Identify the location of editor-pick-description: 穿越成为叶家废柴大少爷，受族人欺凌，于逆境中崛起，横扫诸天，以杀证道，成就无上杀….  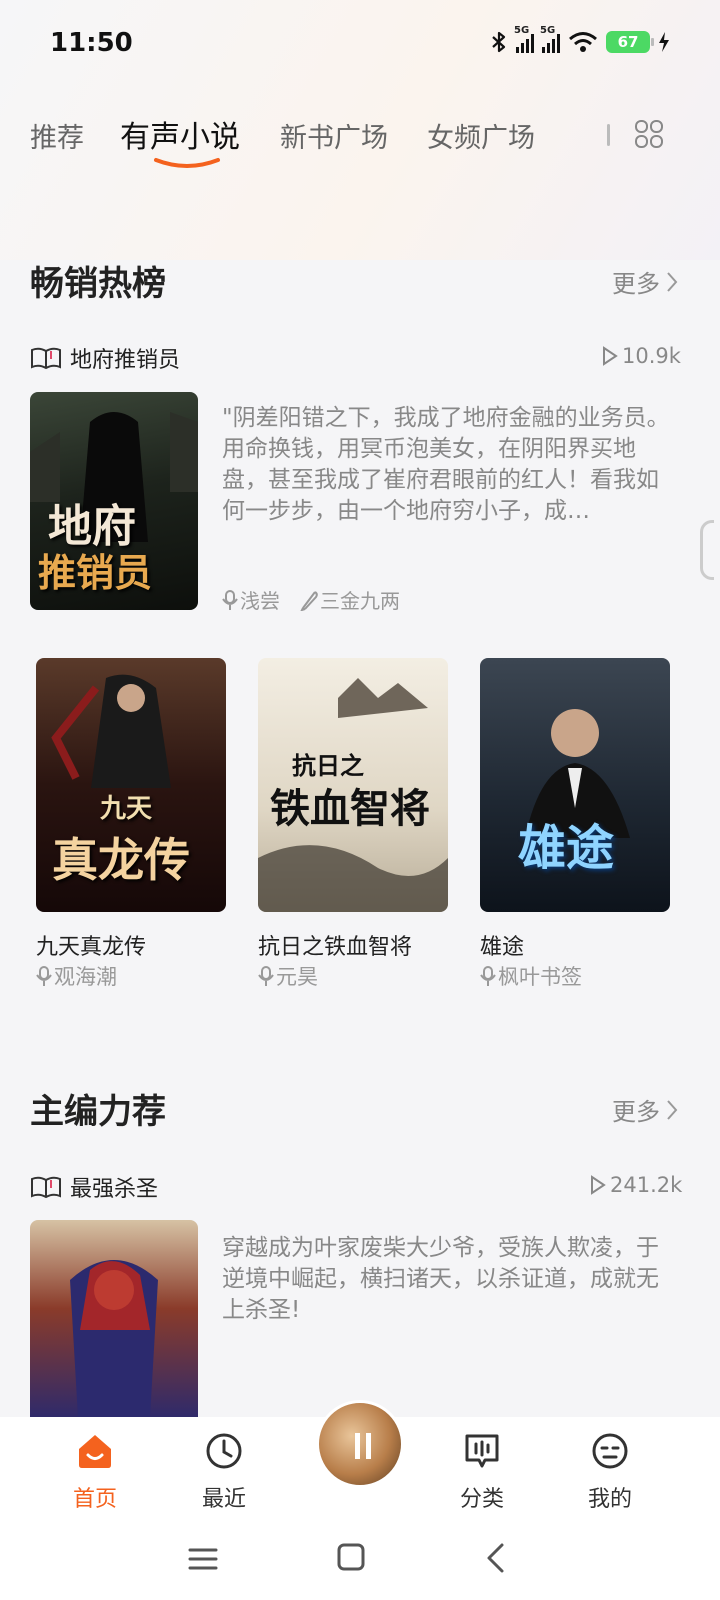
(440, 1279).